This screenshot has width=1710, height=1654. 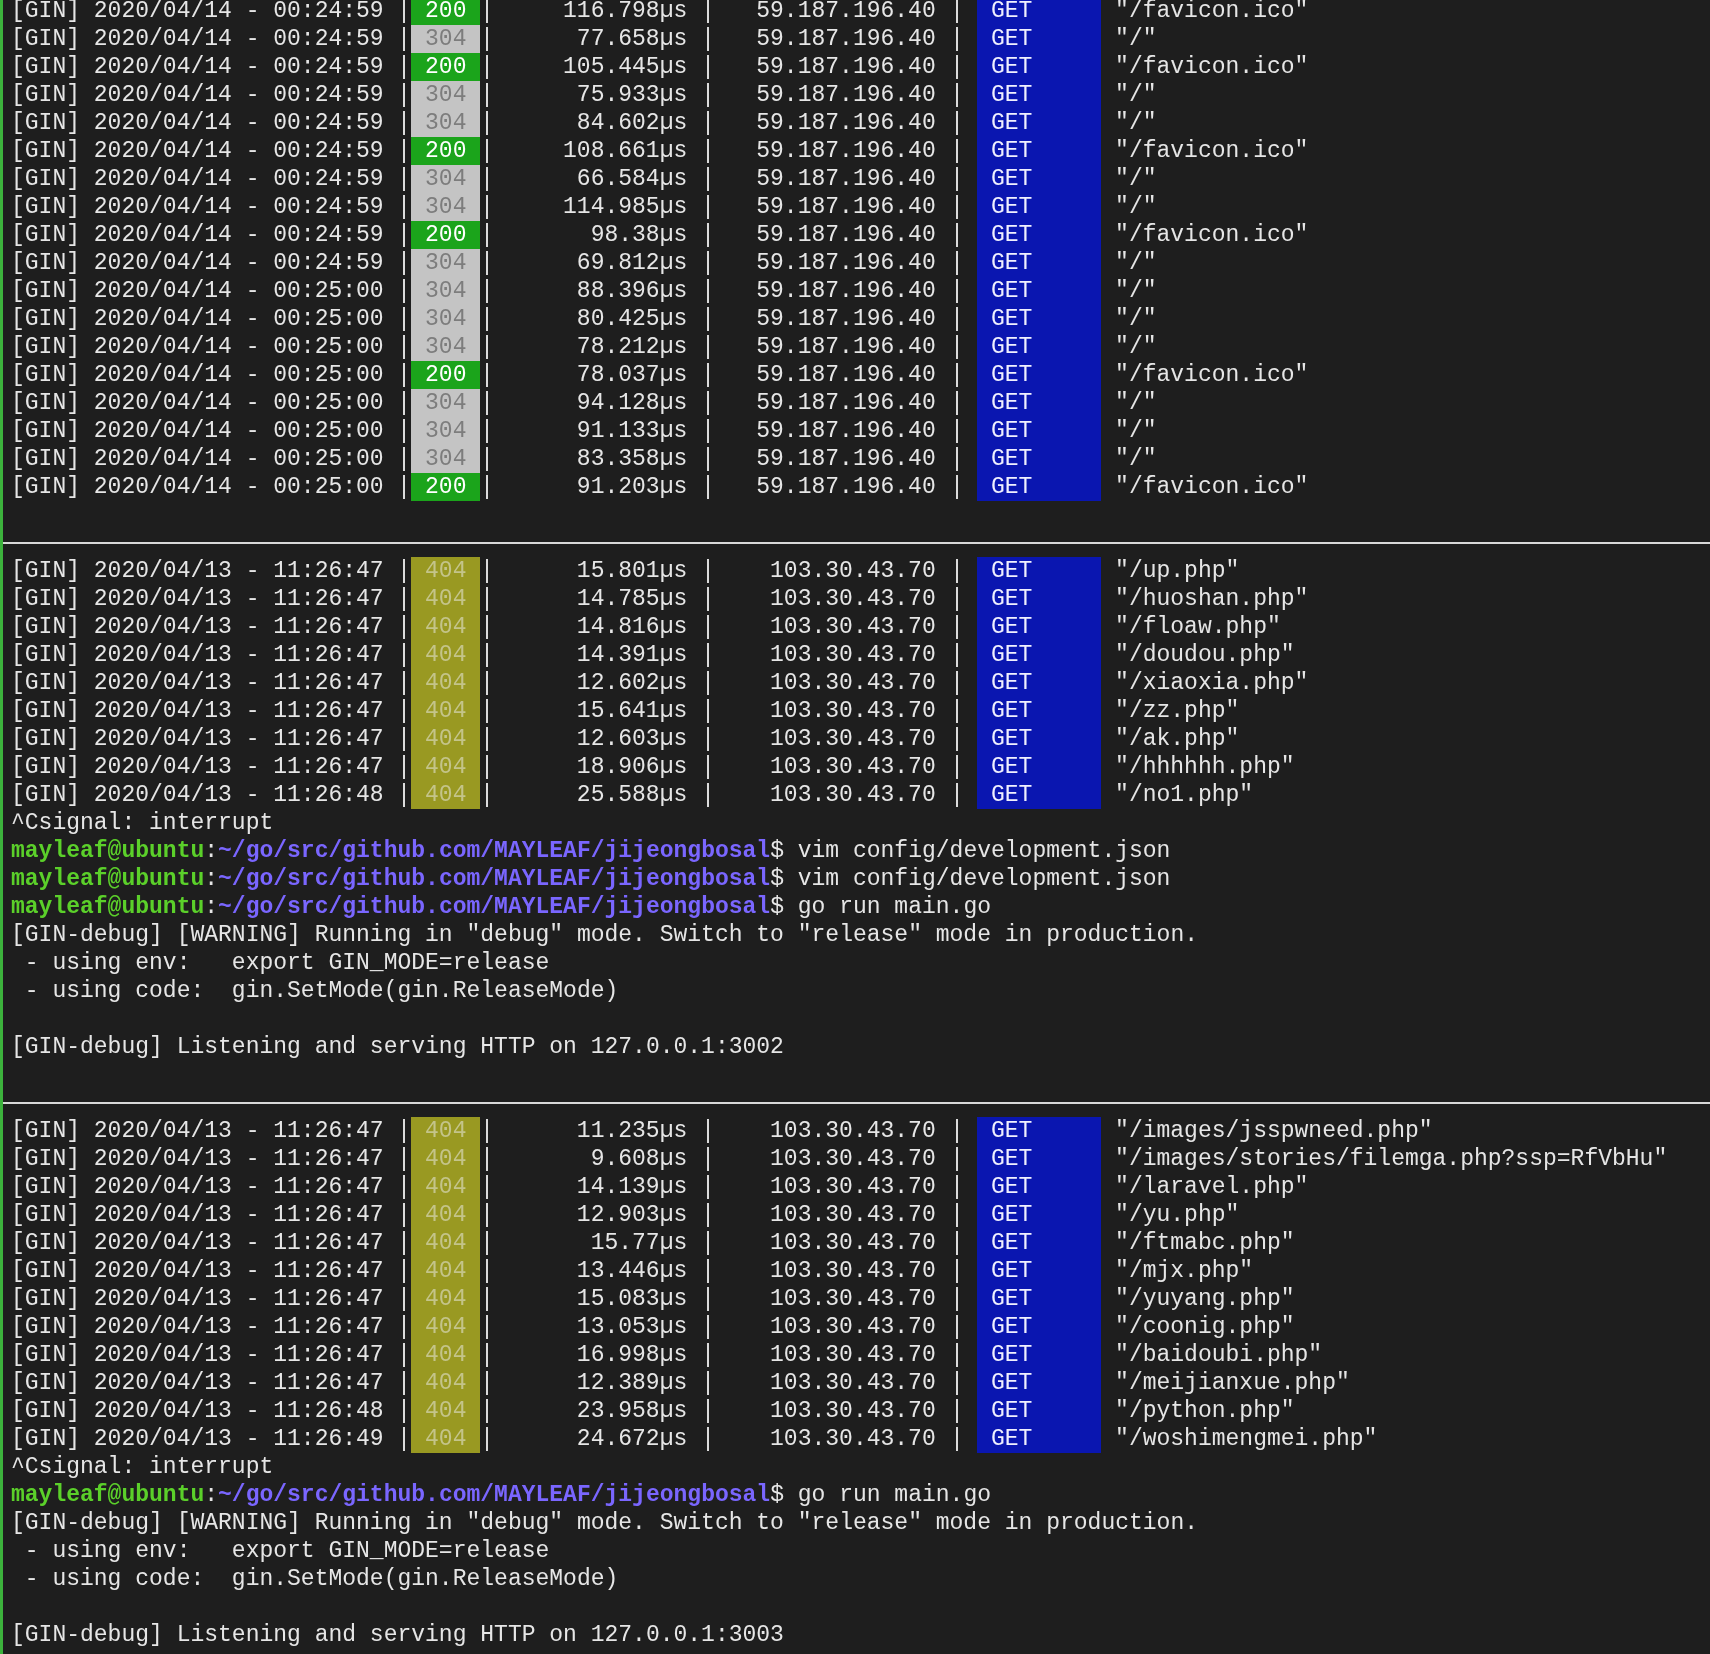 What do you see at coordinates (397, 1047) in the screenshot?
I see `console-output-line: [GIN-debug] Listening and serving HTTP on 127.0.0.1:3002` at bounding box center [397, 1047].